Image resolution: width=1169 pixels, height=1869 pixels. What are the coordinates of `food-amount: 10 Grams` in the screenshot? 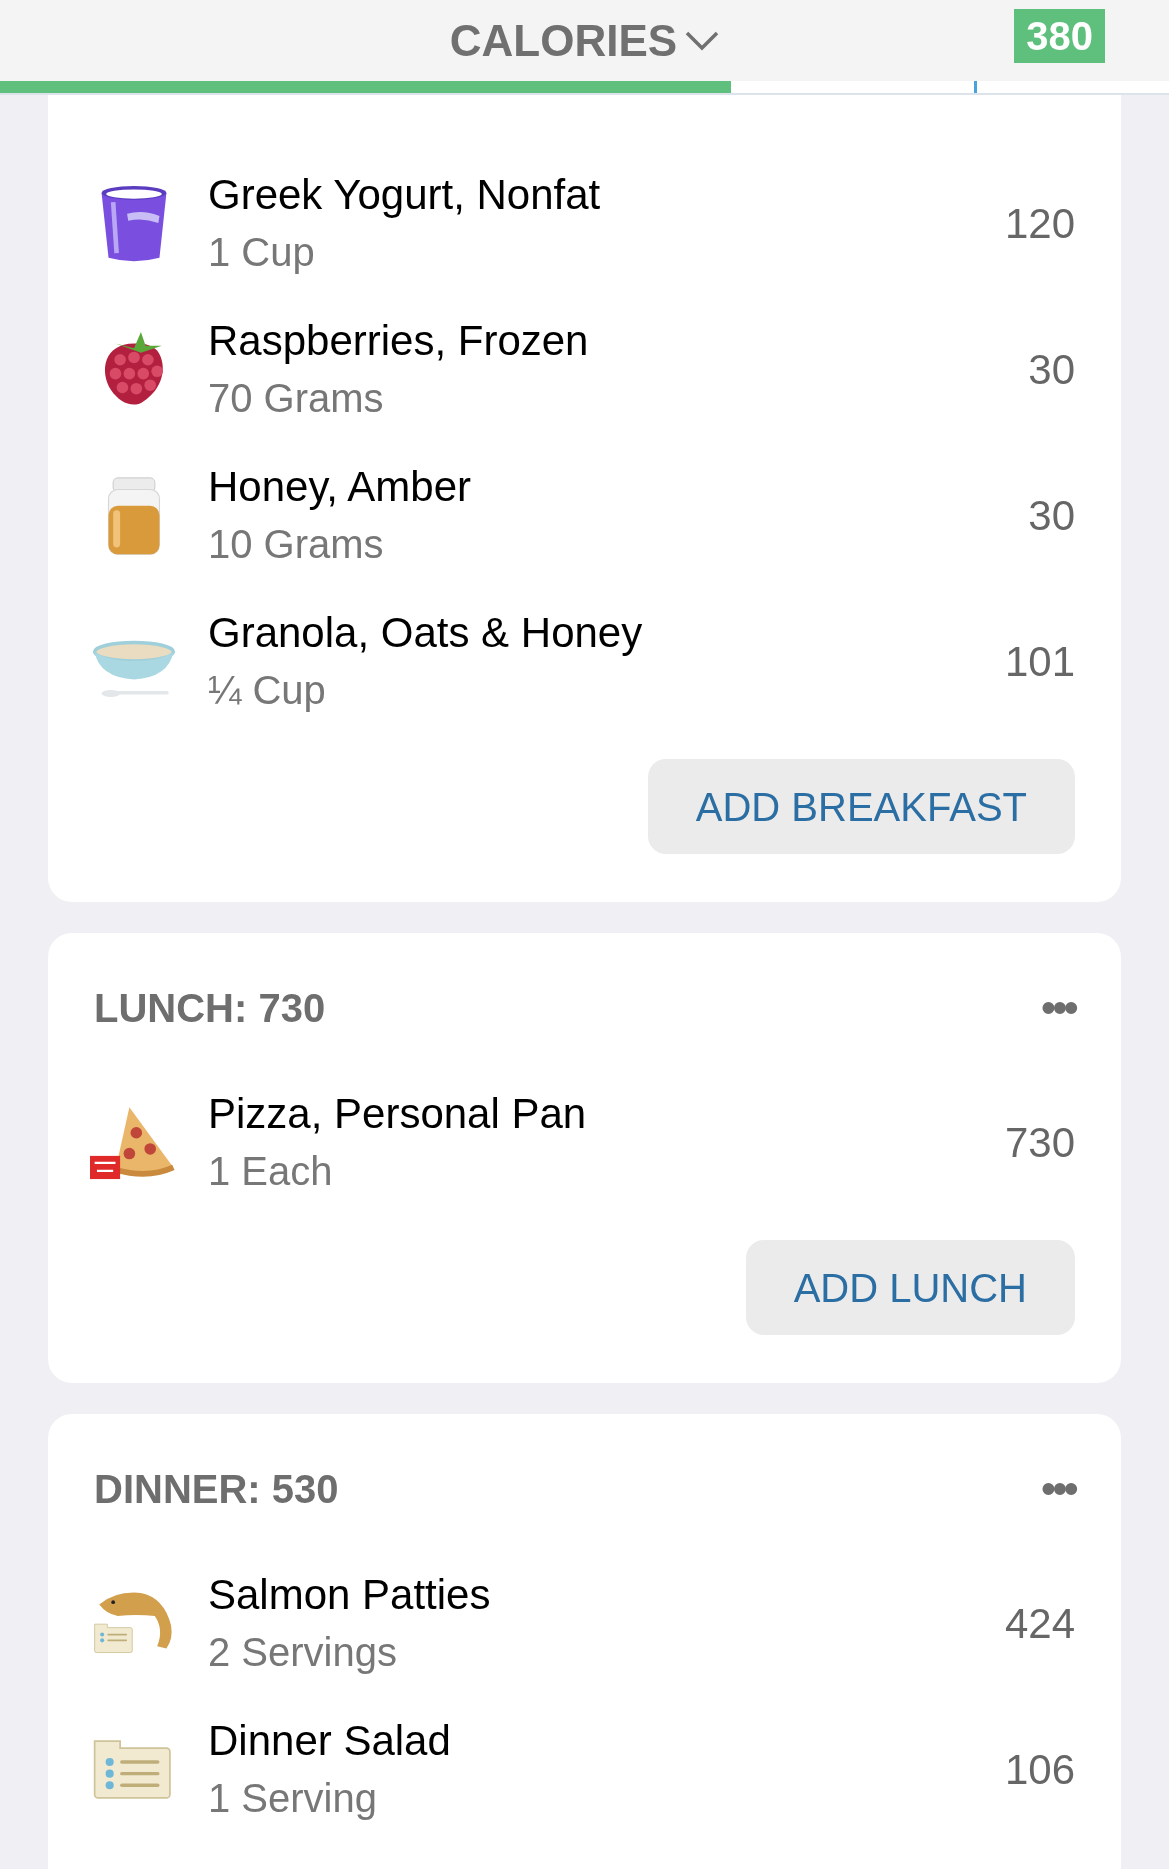 It's located at (296, 544).